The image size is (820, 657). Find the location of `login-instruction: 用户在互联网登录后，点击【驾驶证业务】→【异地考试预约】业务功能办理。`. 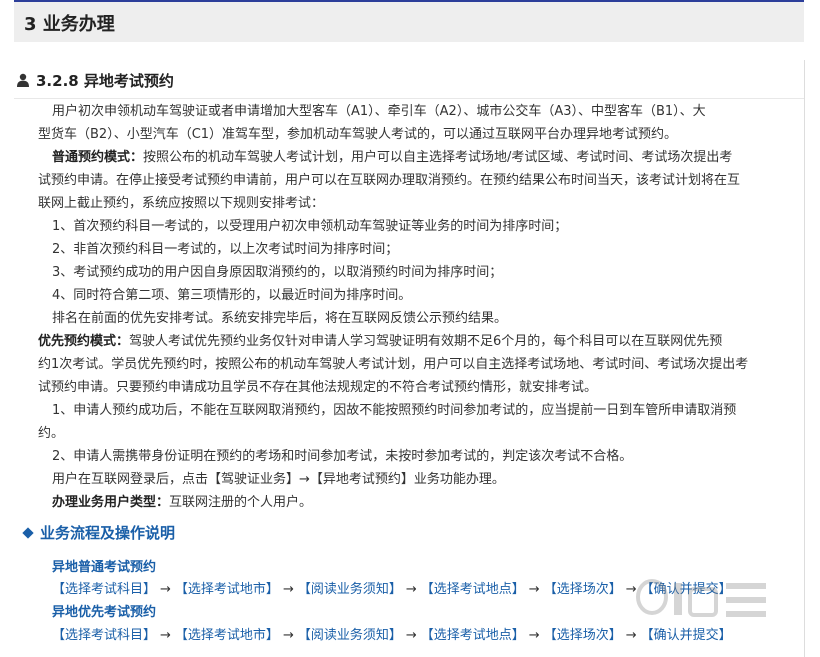

login-instruction: 用户在互联网登录后，点击【驾驶证业务】→【异地考试预约】业务功能办理。 is located at coordinates (278, 479).